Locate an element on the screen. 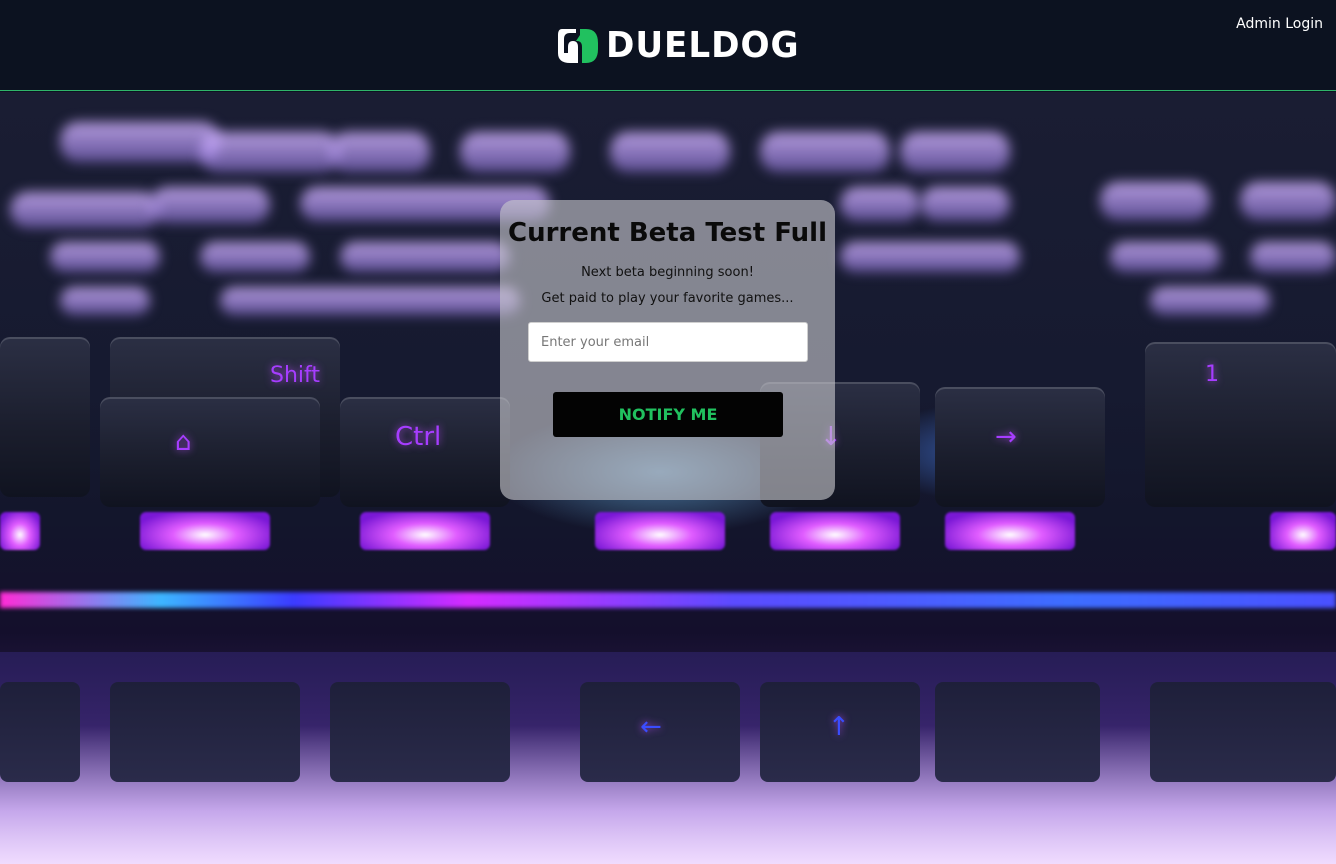 The height and width of the screenshot is (864, 1336). key-label-ctrl: Ctrl is located at coordinates (418, 437).